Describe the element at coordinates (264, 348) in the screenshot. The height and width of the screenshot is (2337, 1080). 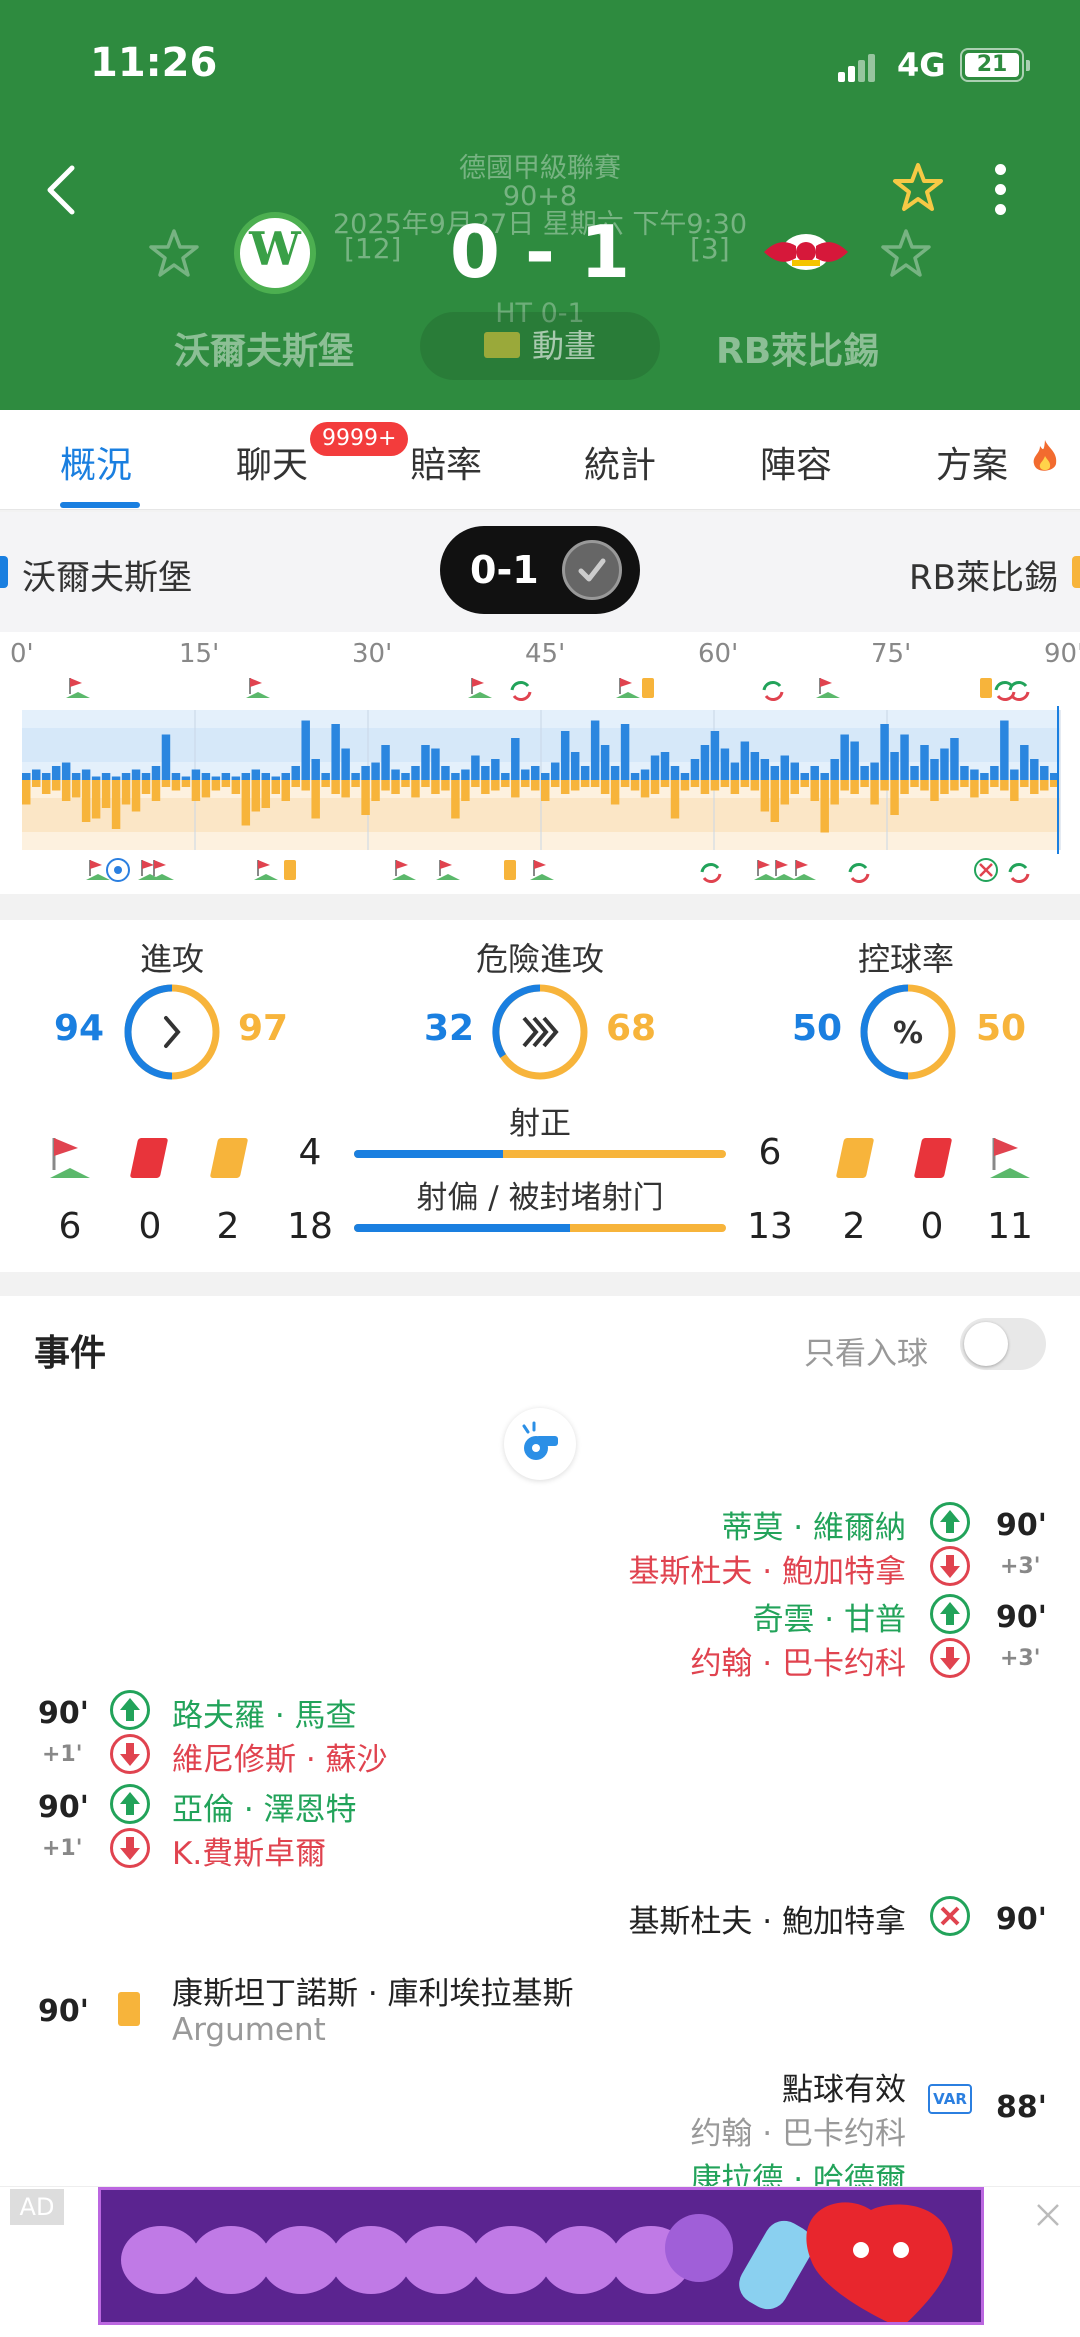
I see `home-team-name: 沃爾夫斯堡` at that location.